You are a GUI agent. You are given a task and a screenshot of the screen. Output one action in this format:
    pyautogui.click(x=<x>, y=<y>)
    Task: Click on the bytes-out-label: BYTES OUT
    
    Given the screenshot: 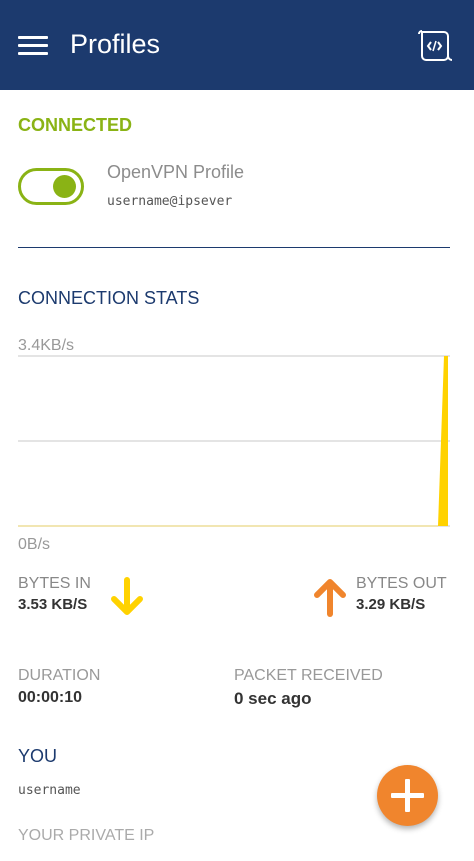 What is the action you would take?
    pyautogui.click(x=401, y=583)
    